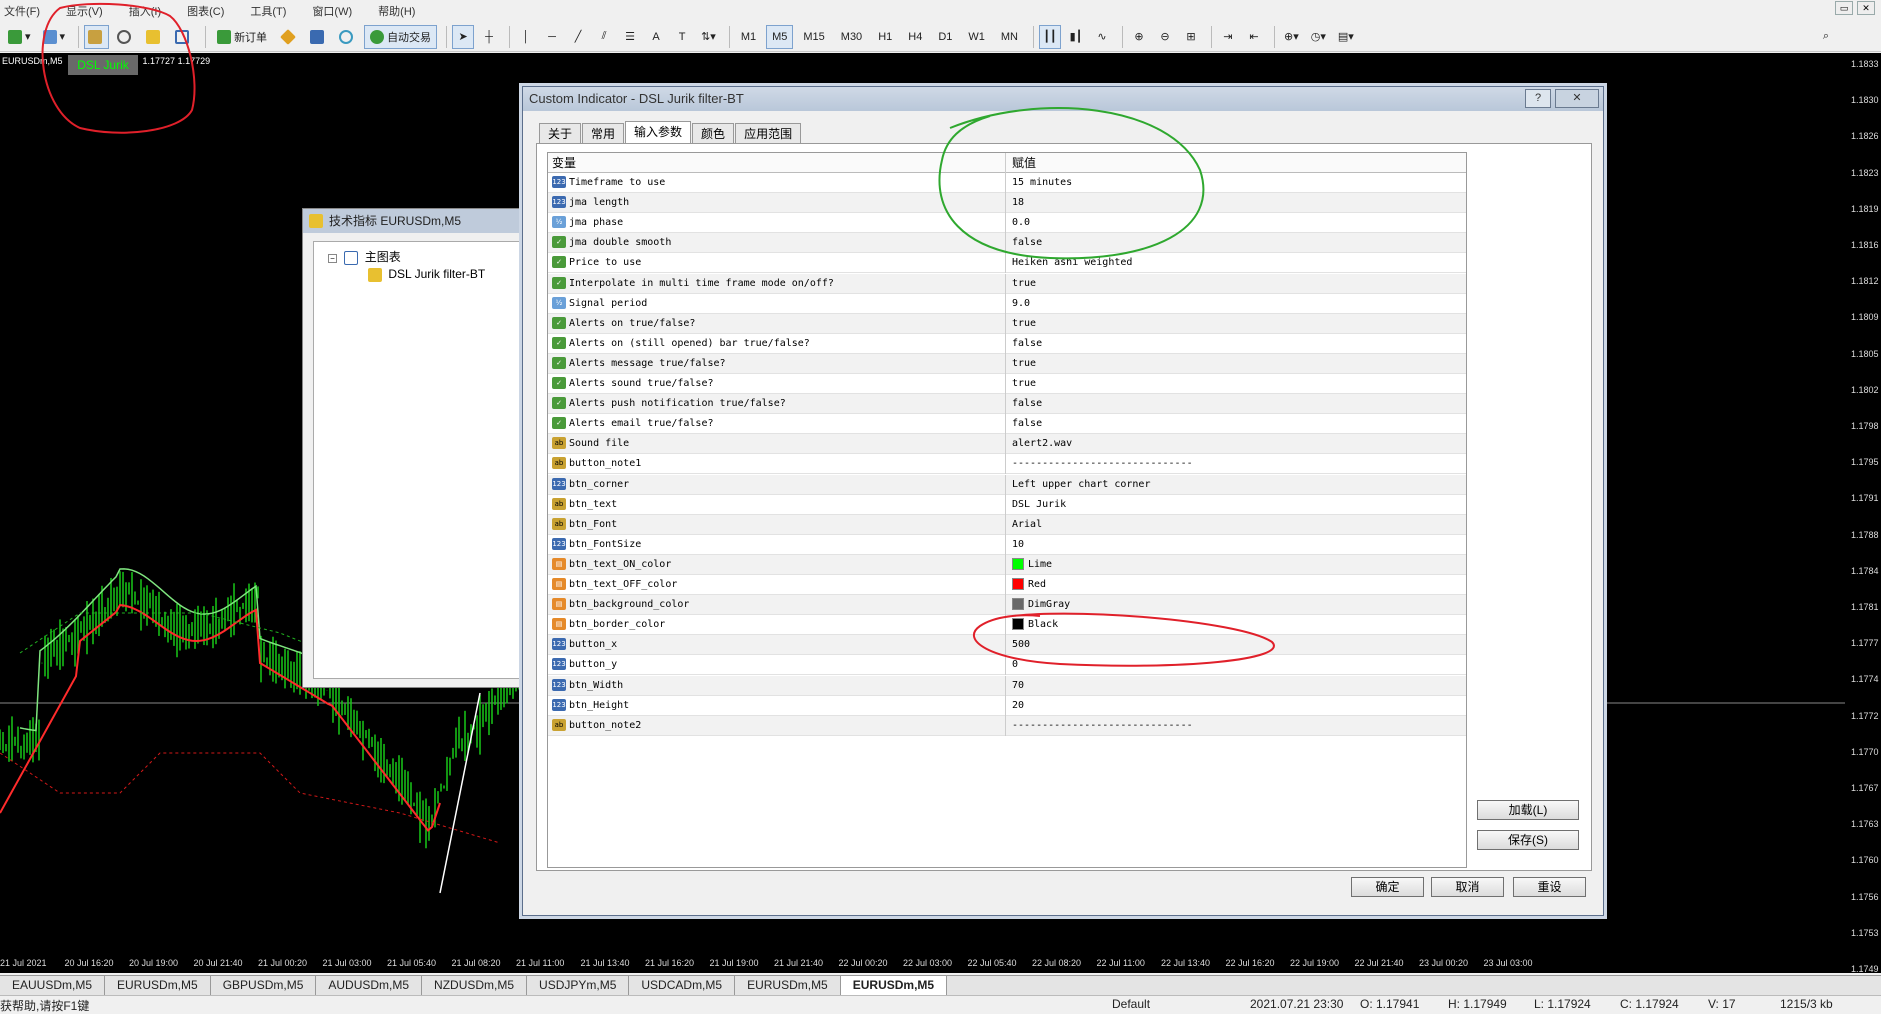 The height and width of the screenshot is (1014, 1881). What do you see at coordinates (1007, 705) in the screenshot?
I see `param-row: 123 btn_Height 20` at bounding box center [1007, 705].